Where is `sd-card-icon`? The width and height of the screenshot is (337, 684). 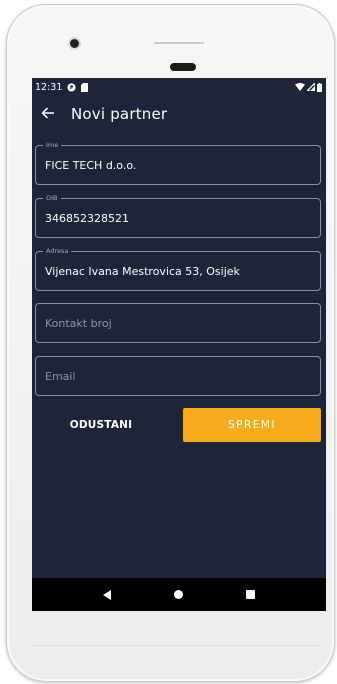 sd-card-icon is located at coordinates (85, 87).